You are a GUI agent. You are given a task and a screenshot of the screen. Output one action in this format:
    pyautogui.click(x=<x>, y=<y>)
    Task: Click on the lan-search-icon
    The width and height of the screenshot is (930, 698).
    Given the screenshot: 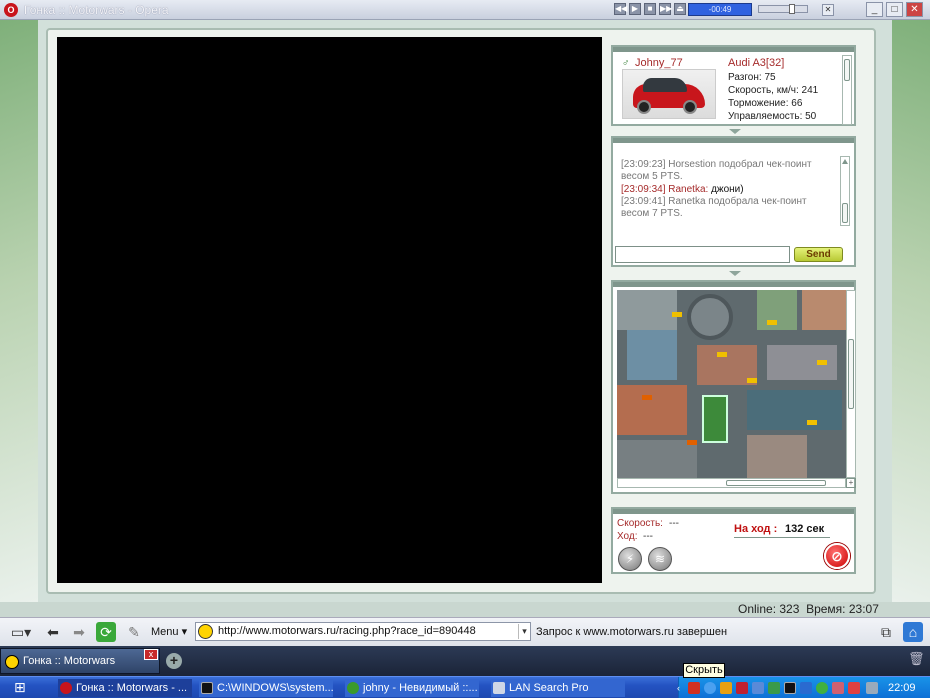 What is the action you would take?
    pyautogui.click(x=499, y=688)
    